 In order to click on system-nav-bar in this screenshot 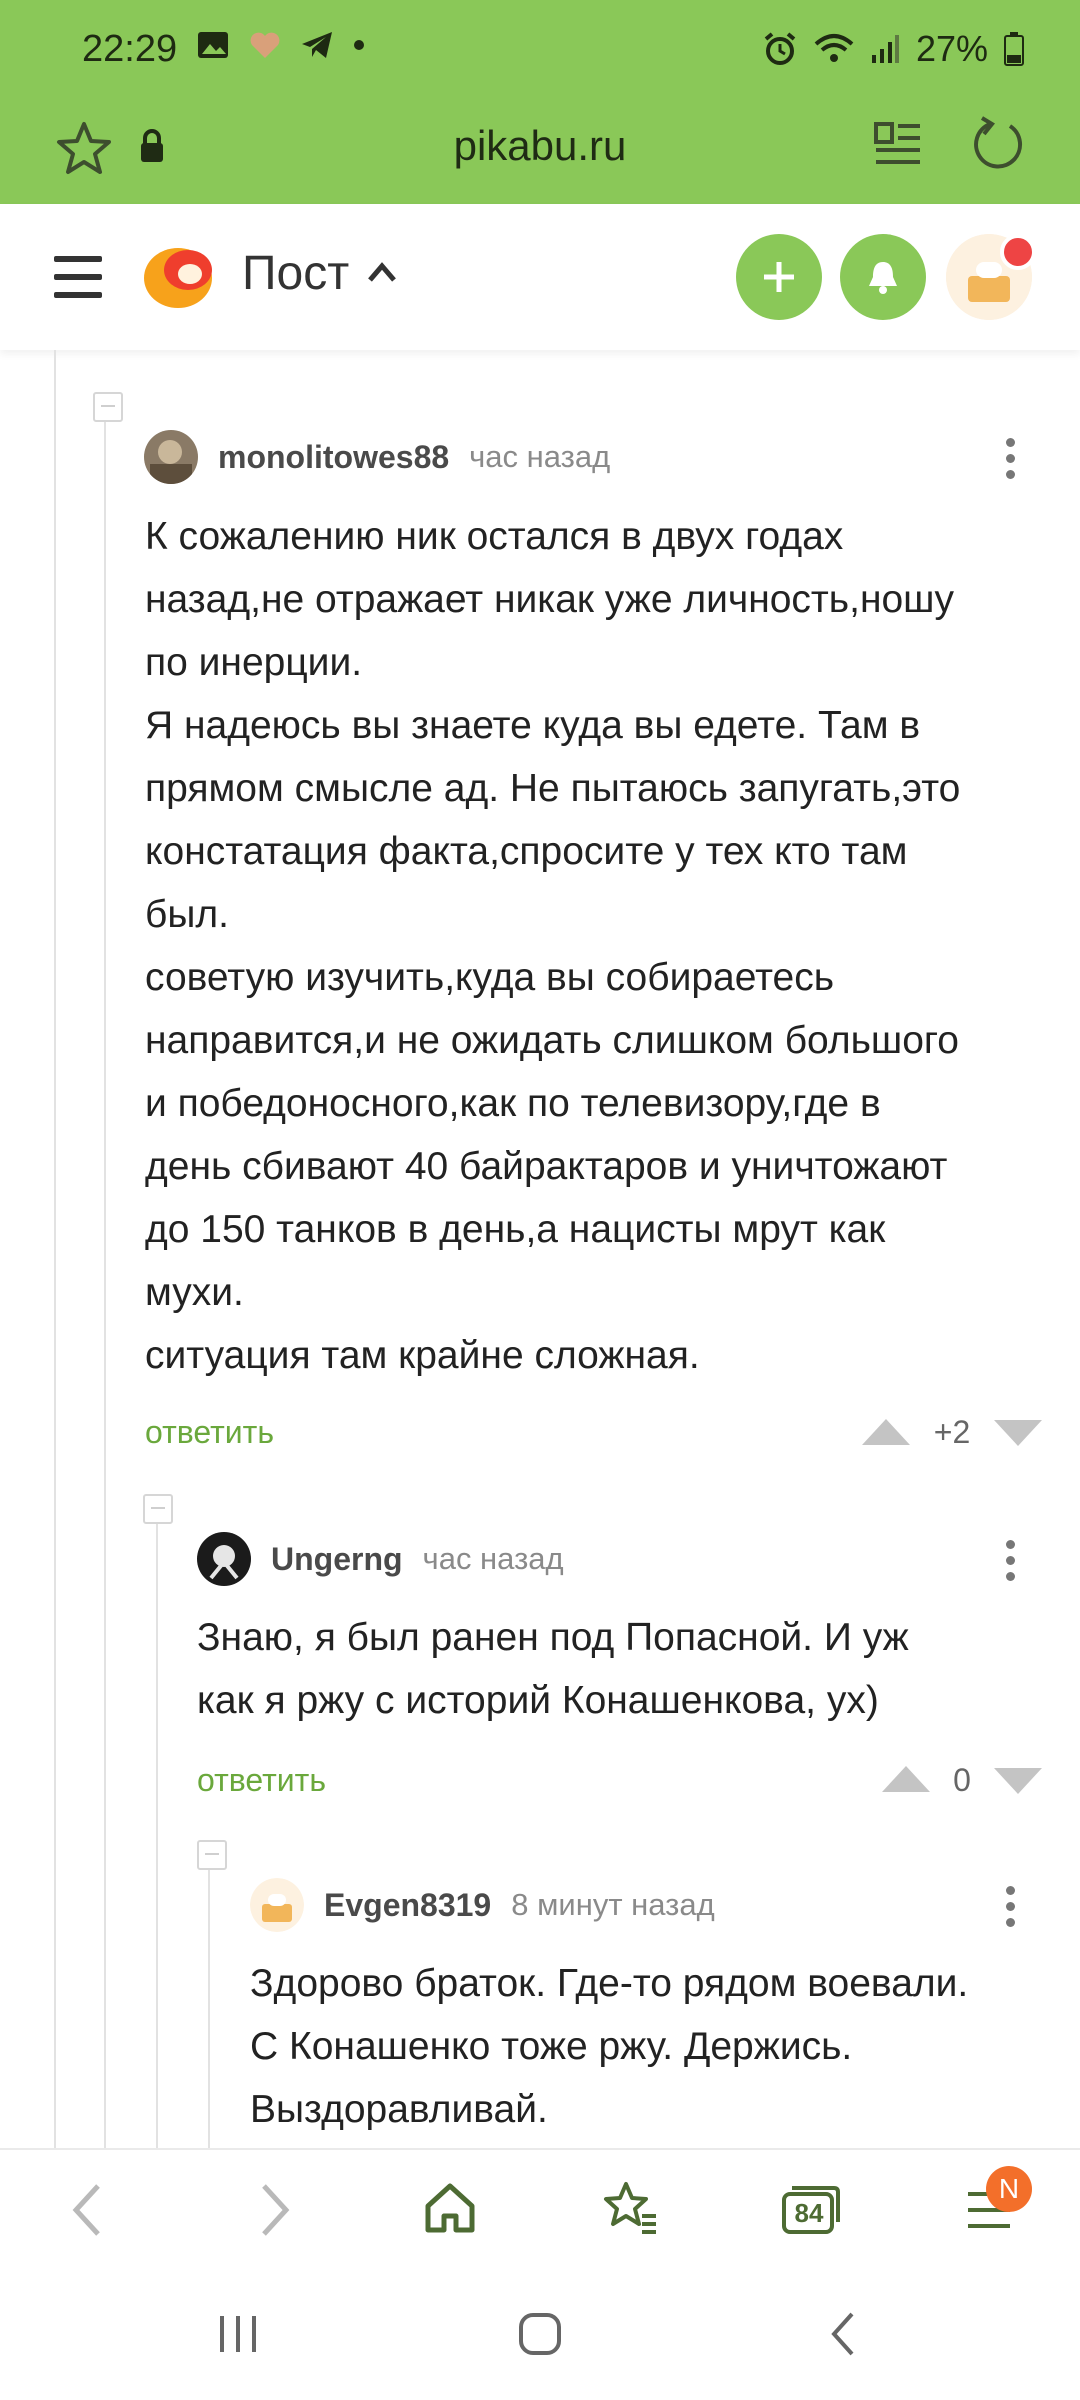, I will do `click(540, 2338)`.